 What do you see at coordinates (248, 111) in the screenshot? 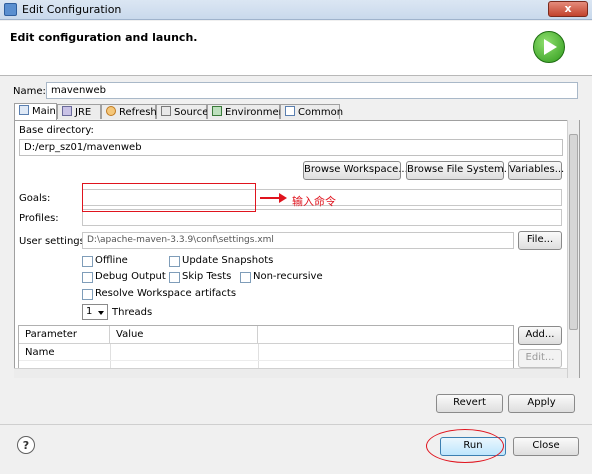
I see `tab-environment: Environment` at bounding box center [248, 111].